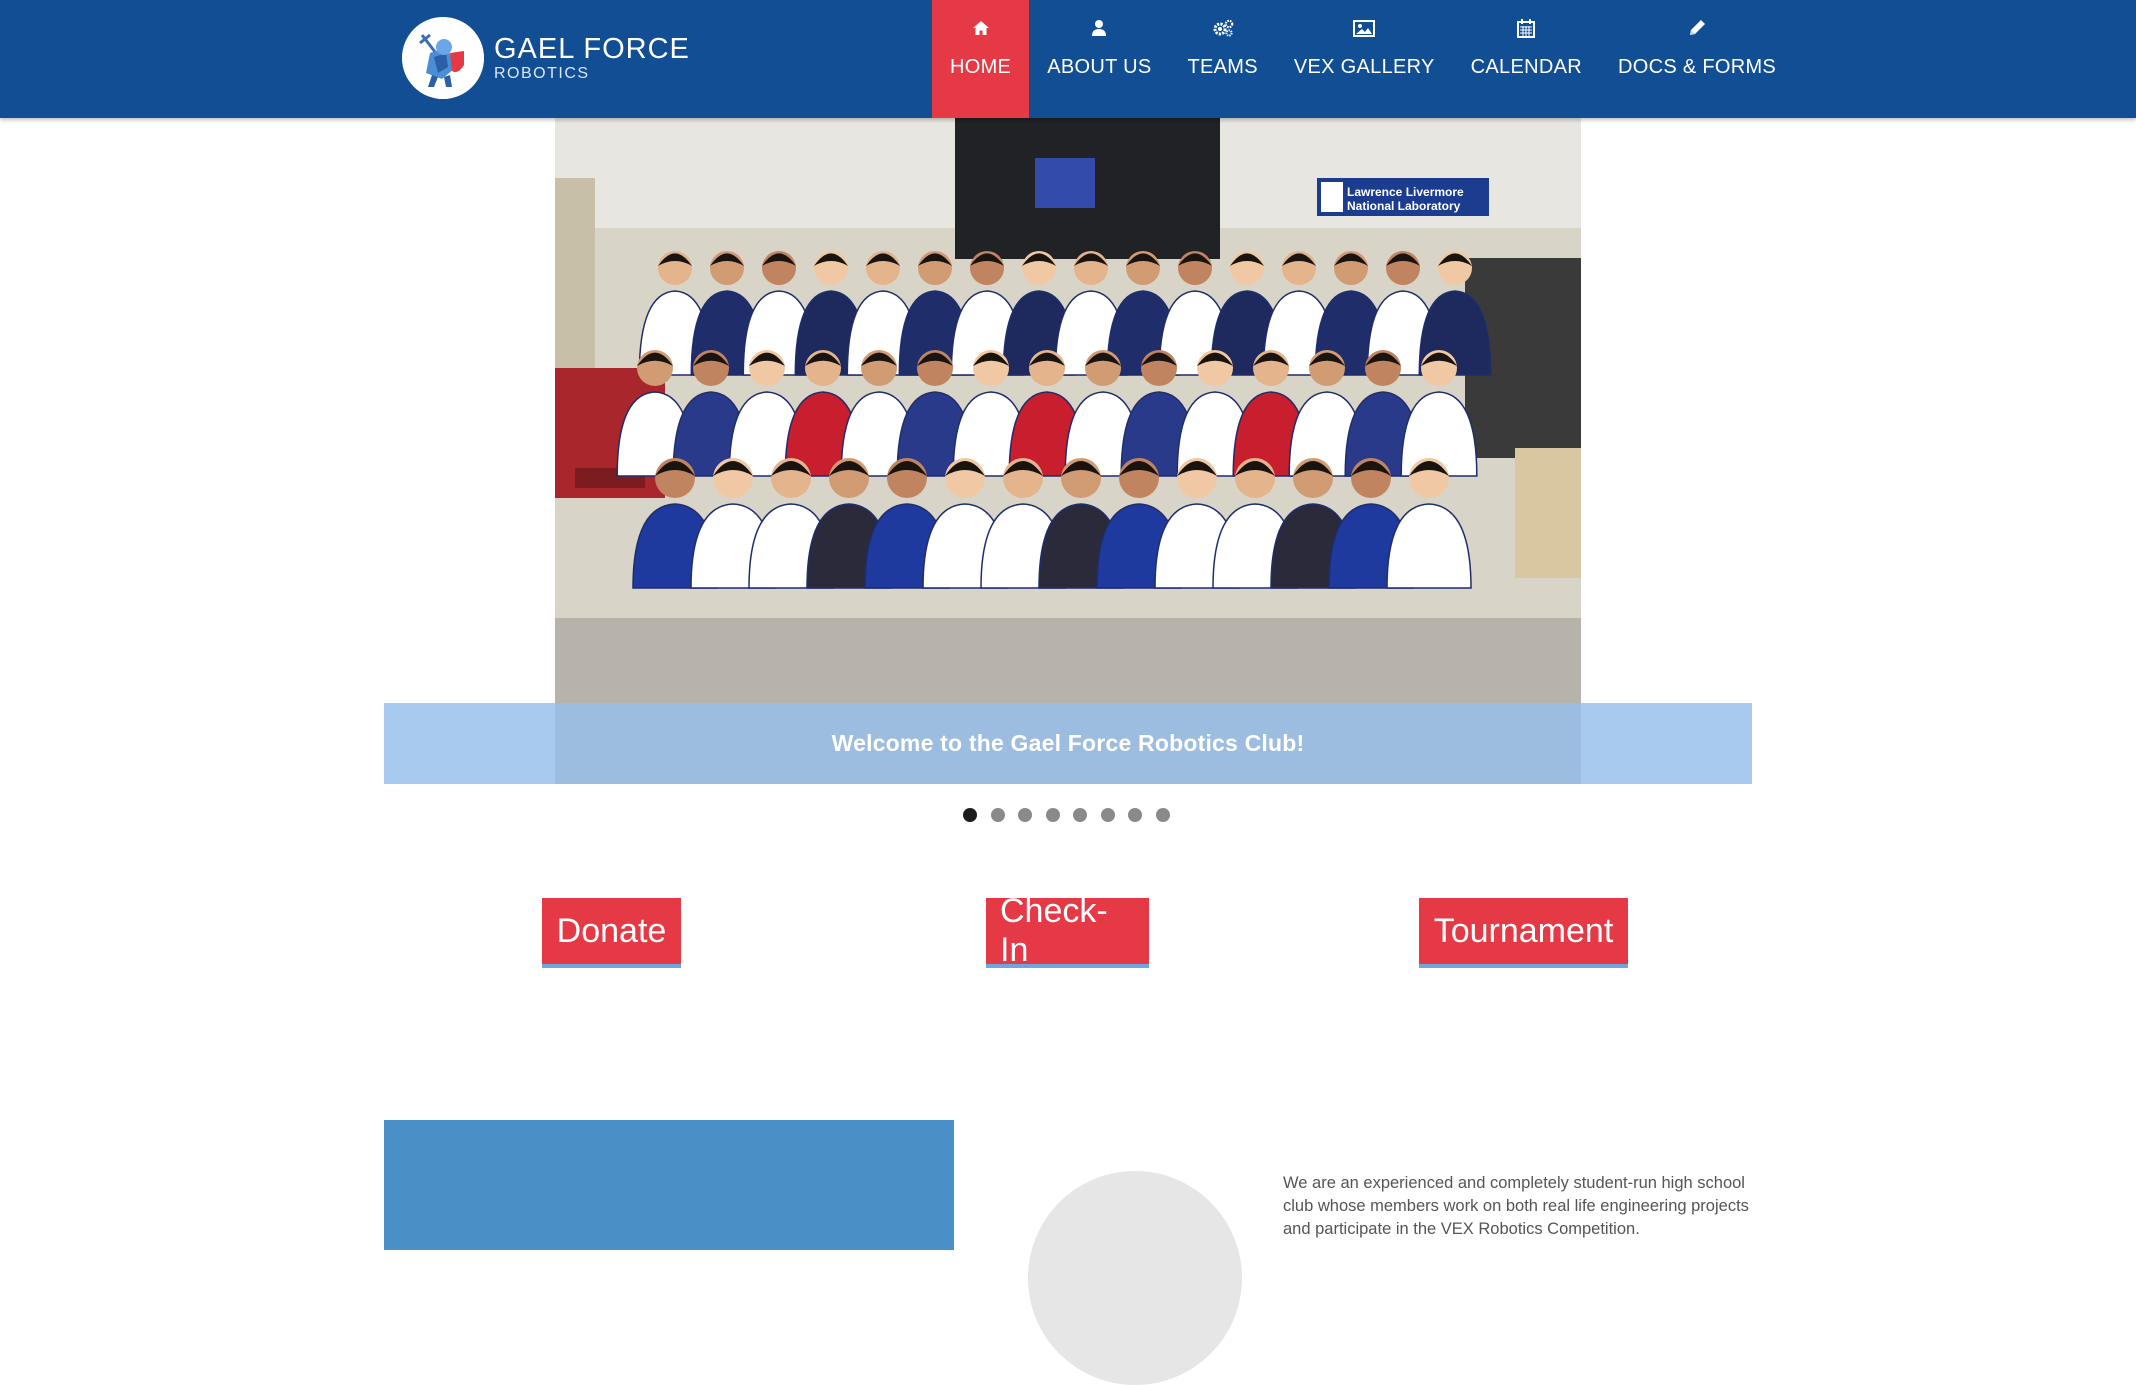 The height and width of the screenshot is (1385, 2136). I want to click on calendar-icon, so click(1526, 28).